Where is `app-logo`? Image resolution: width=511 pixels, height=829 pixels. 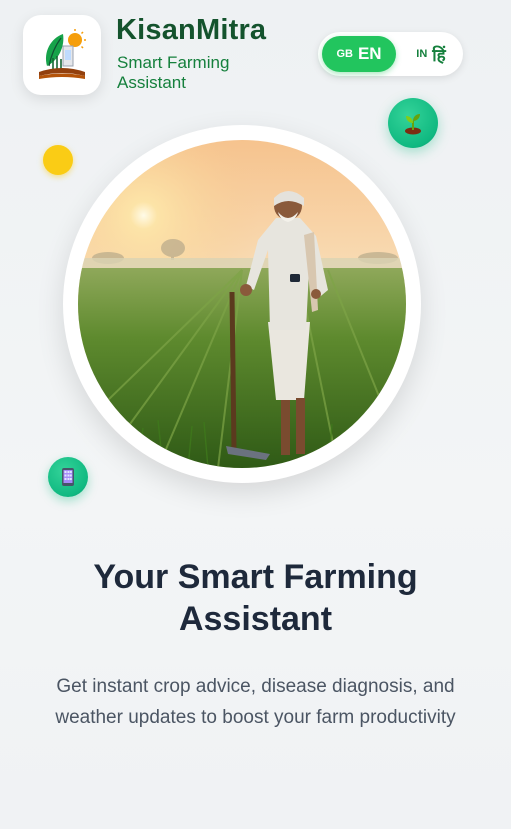 app-logo is located at coordinates (62, 55).